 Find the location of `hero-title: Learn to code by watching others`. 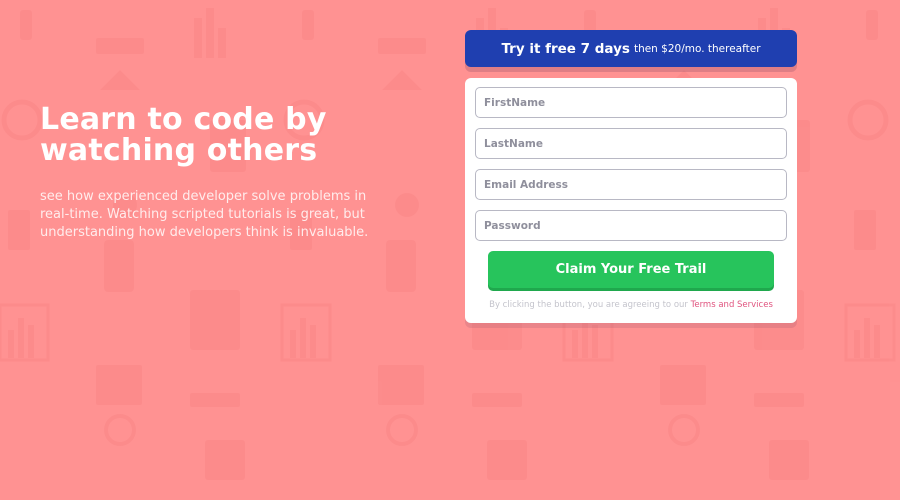

hero-title: Learn to code by watching others is located at coordinates (183, 135).